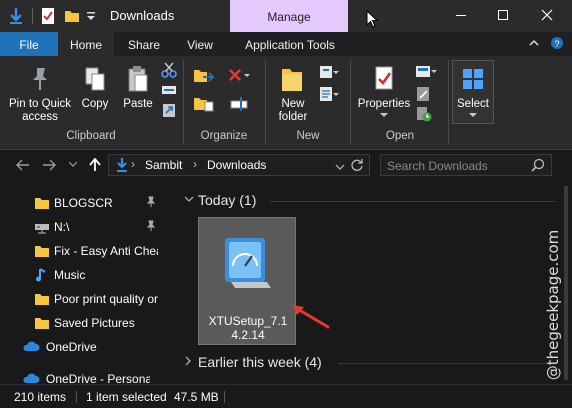 The image size is (572, 408). Describe the element at coordinates (40, 397) in the screenshot. I see `item-count: 210 items` at that location.